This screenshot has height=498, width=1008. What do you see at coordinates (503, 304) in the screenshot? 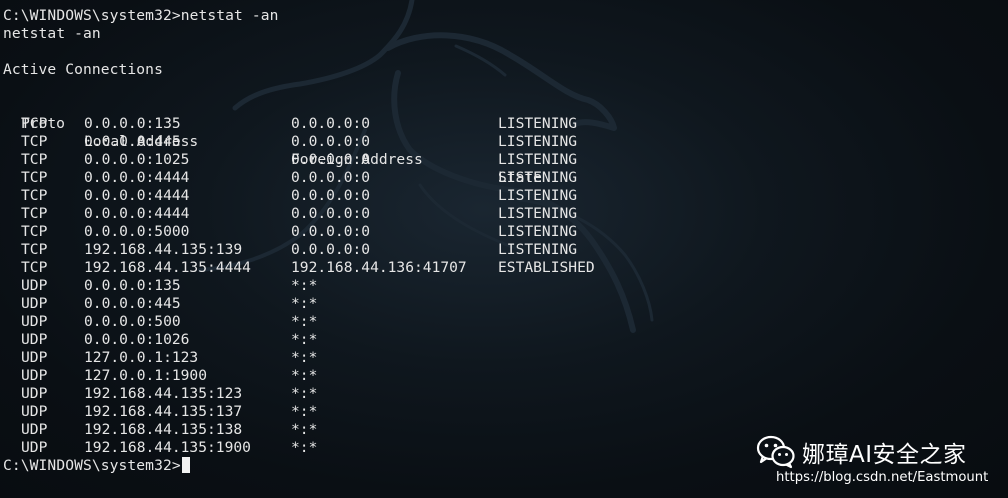
I see `table-row: UDP 0.0.0.0:445 *:*` at bounding box center [503, 304].